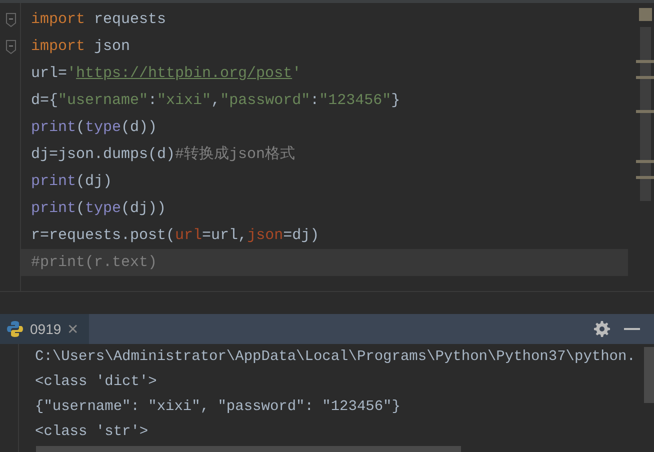 The image size is (654, 452). What do you see at coordinates (99, 209) in the screenshot?
I see `code-line: print(type(dj))` at bounding box center [99, 209].